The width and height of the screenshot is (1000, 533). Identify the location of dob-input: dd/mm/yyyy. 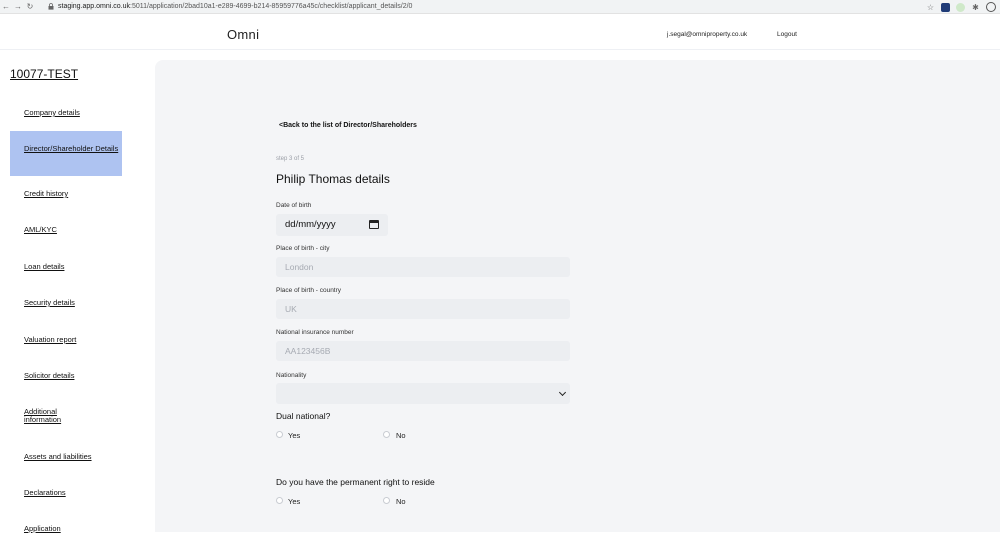
(332, 225).